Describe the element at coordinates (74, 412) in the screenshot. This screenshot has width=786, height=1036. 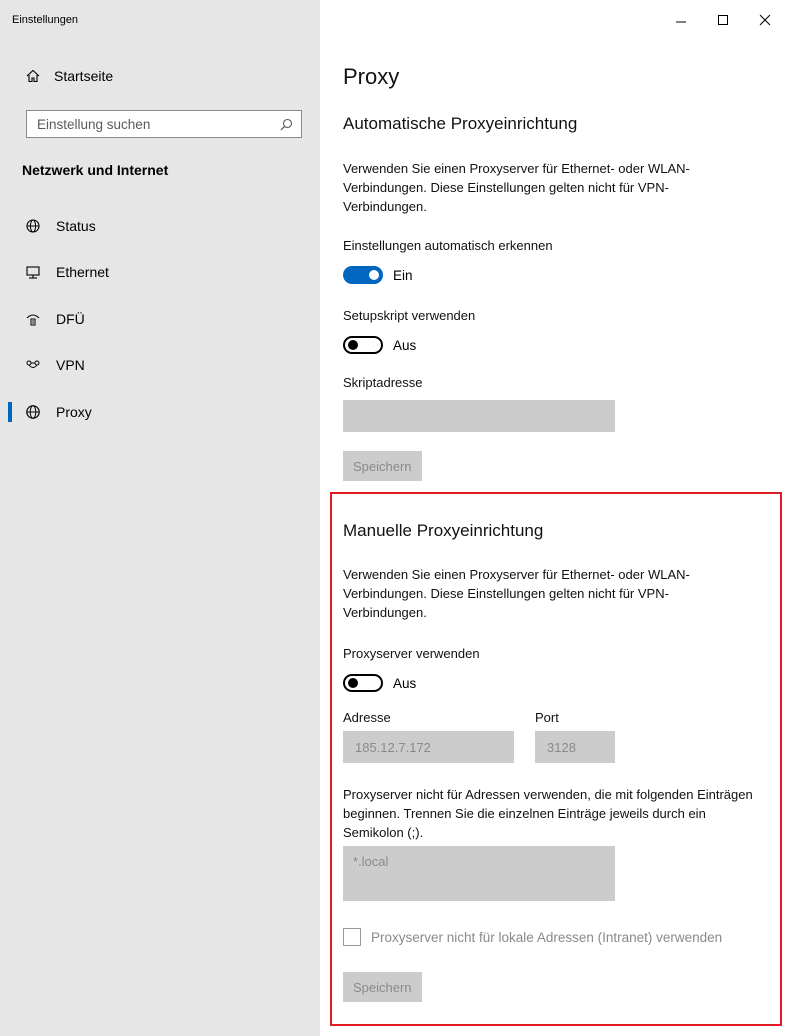
I see `sidebar-item-label: Proxy` at that location.